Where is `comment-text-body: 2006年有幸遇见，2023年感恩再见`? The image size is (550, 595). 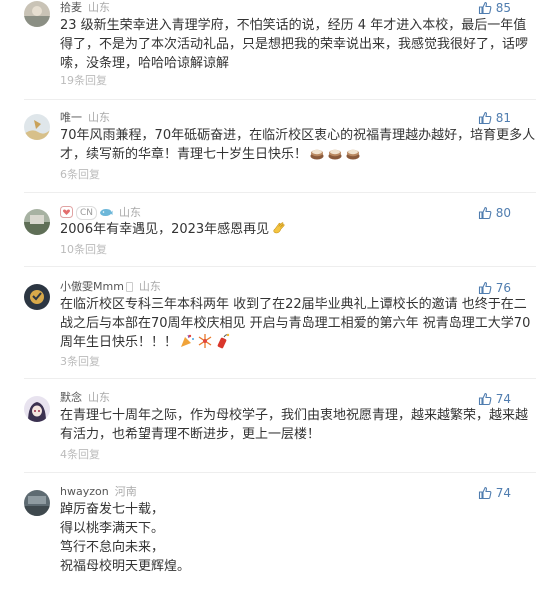
comment-text-body: 2006年有幸遇见，2023年感恩再见 is located at coordinates (165, 229).